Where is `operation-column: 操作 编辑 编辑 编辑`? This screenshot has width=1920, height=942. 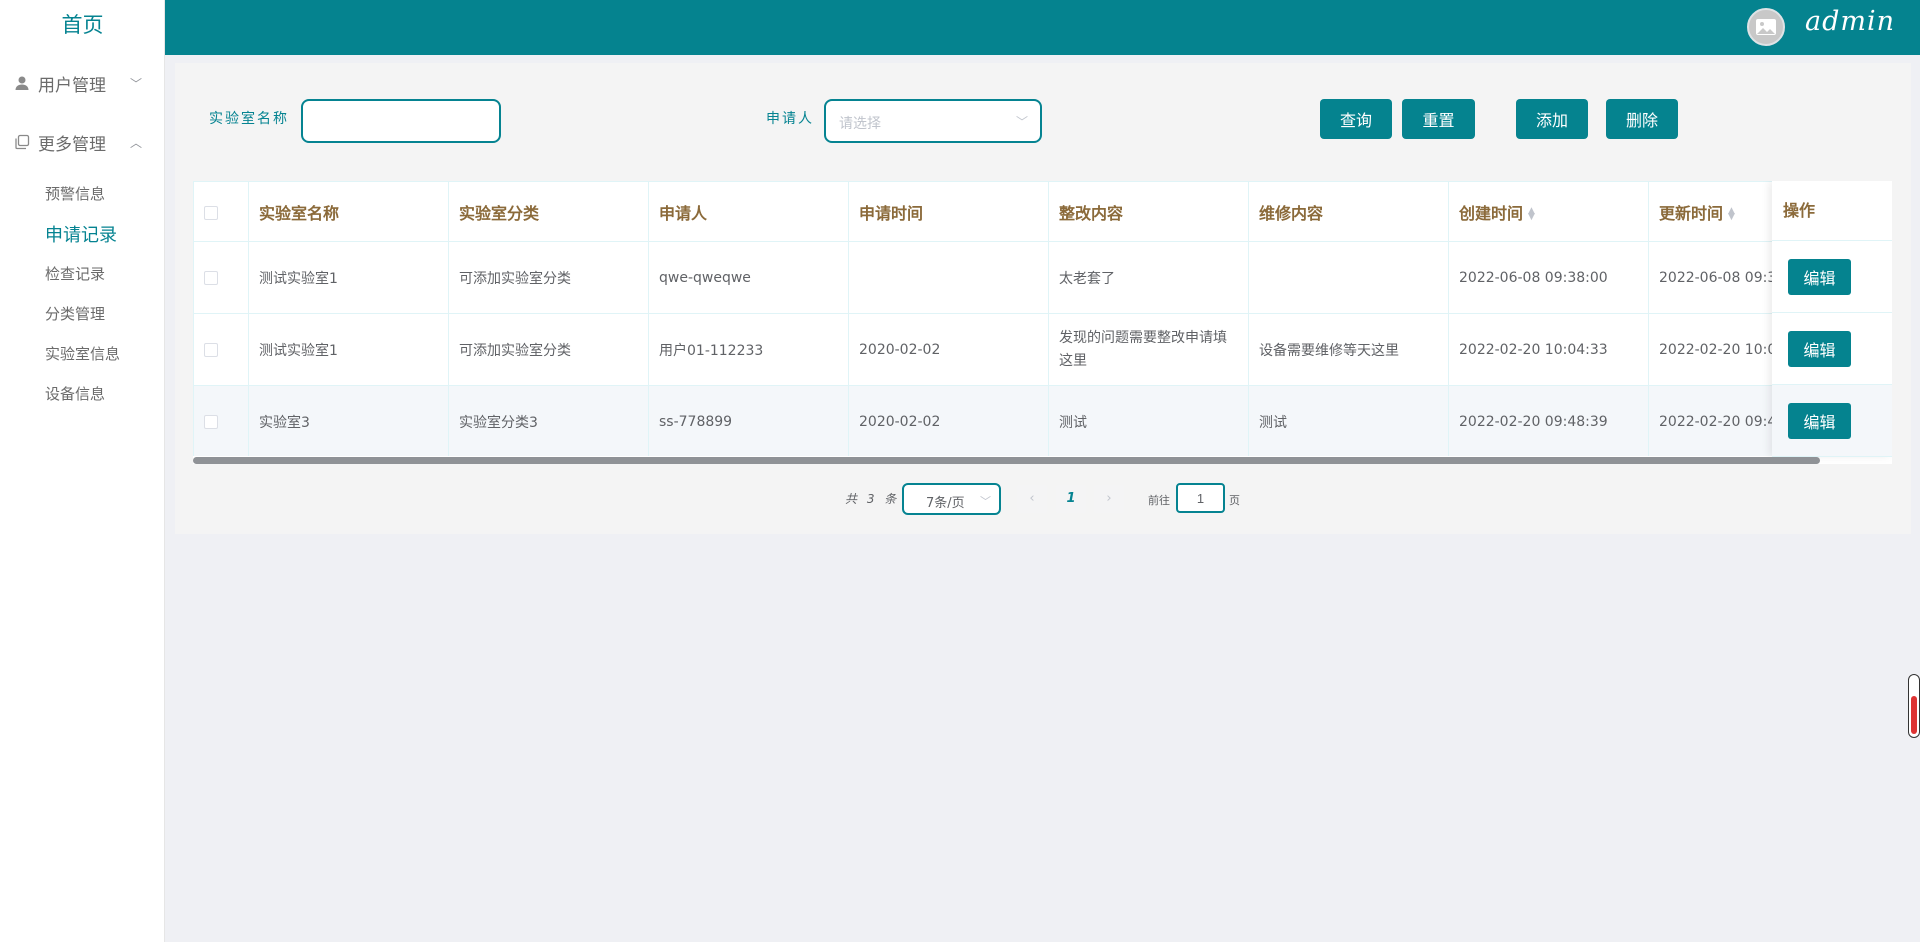 operation-column: 操作 编辑 编辑 编辑 is located at coordinates (1832, 319).